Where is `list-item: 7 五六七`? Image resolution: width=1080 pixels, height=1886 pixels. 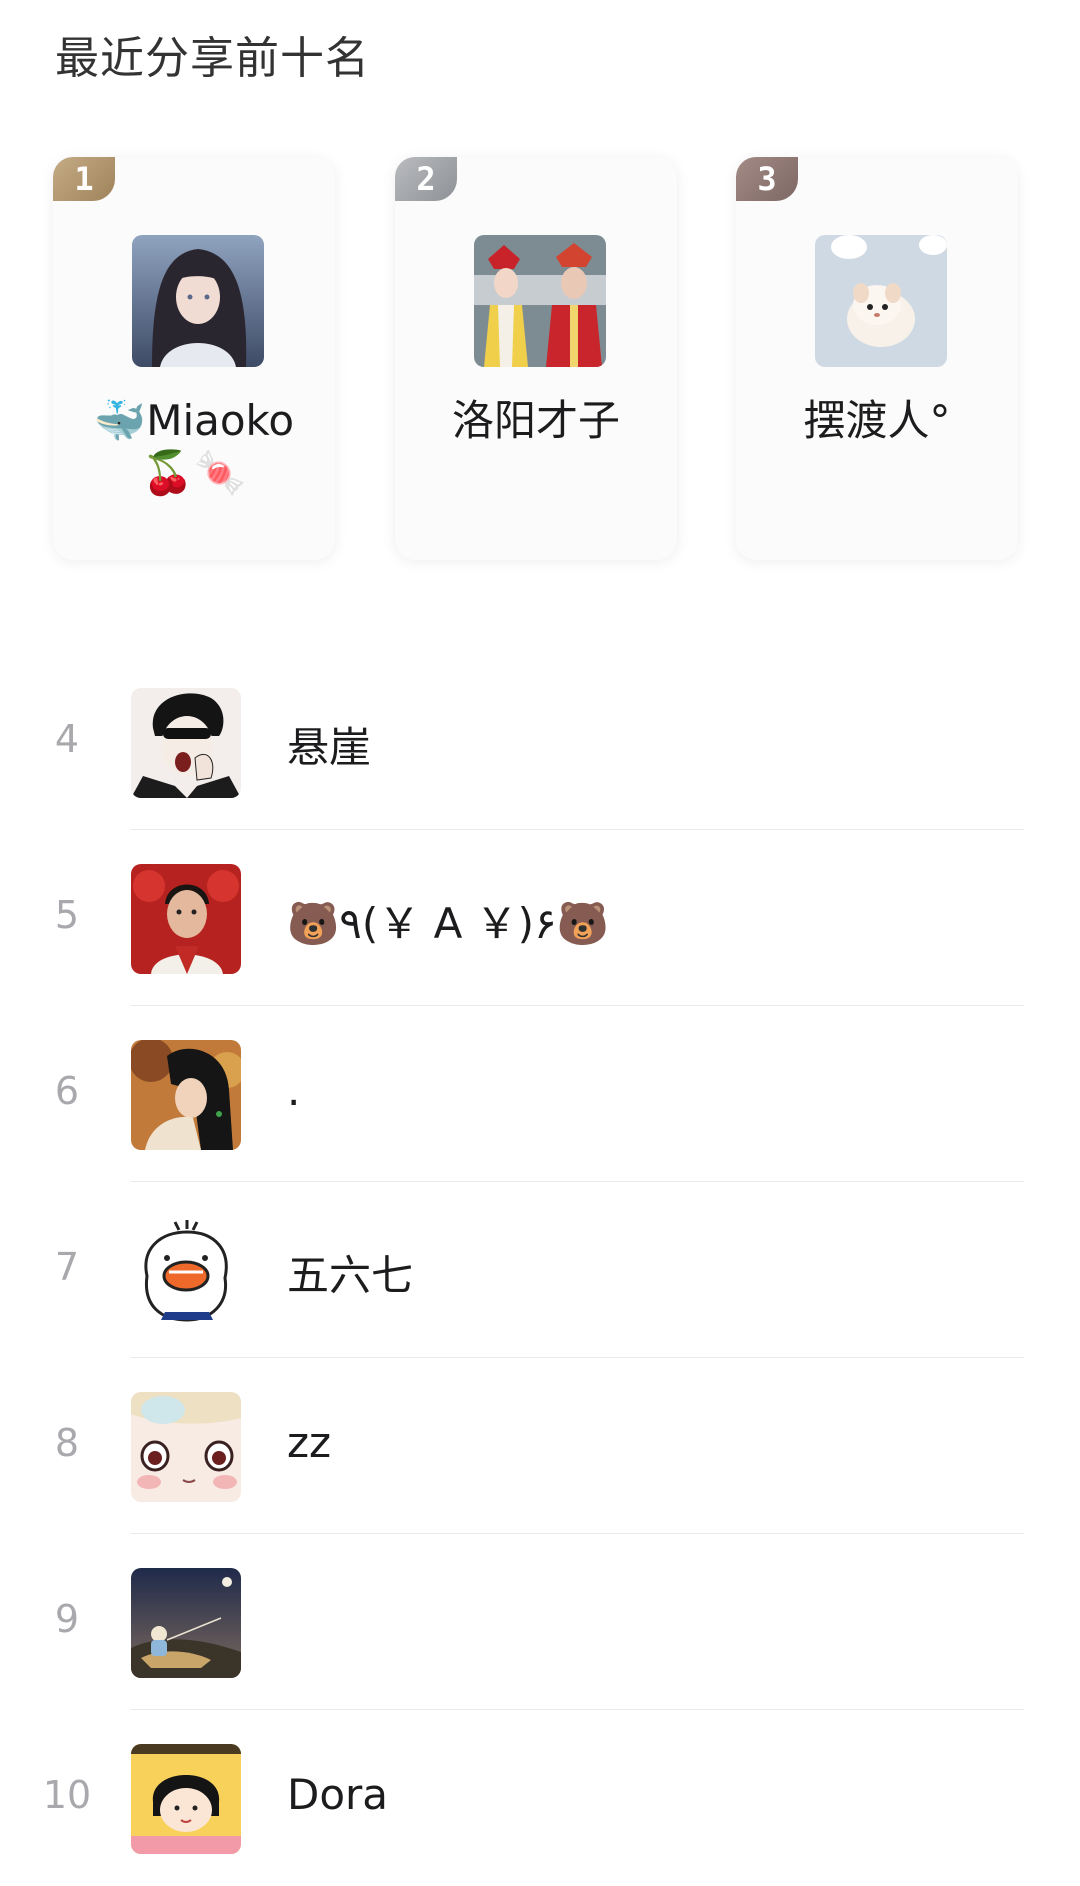
list-item: 7 五六七 is located at coordinates (540, 1270).